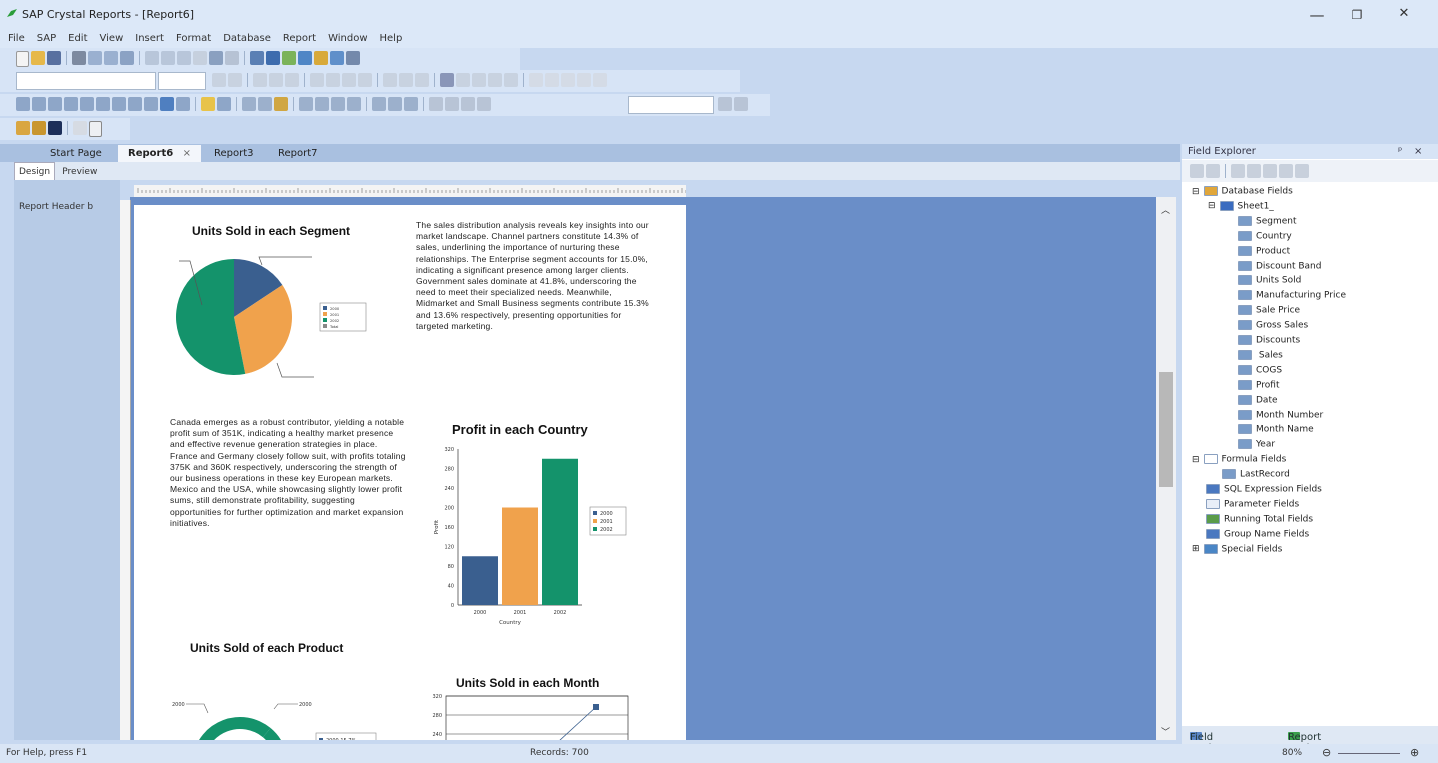 The height and width of the screenshot is (763, 1438). I want to click on maximize-button: ❐, so click(1357, 15).